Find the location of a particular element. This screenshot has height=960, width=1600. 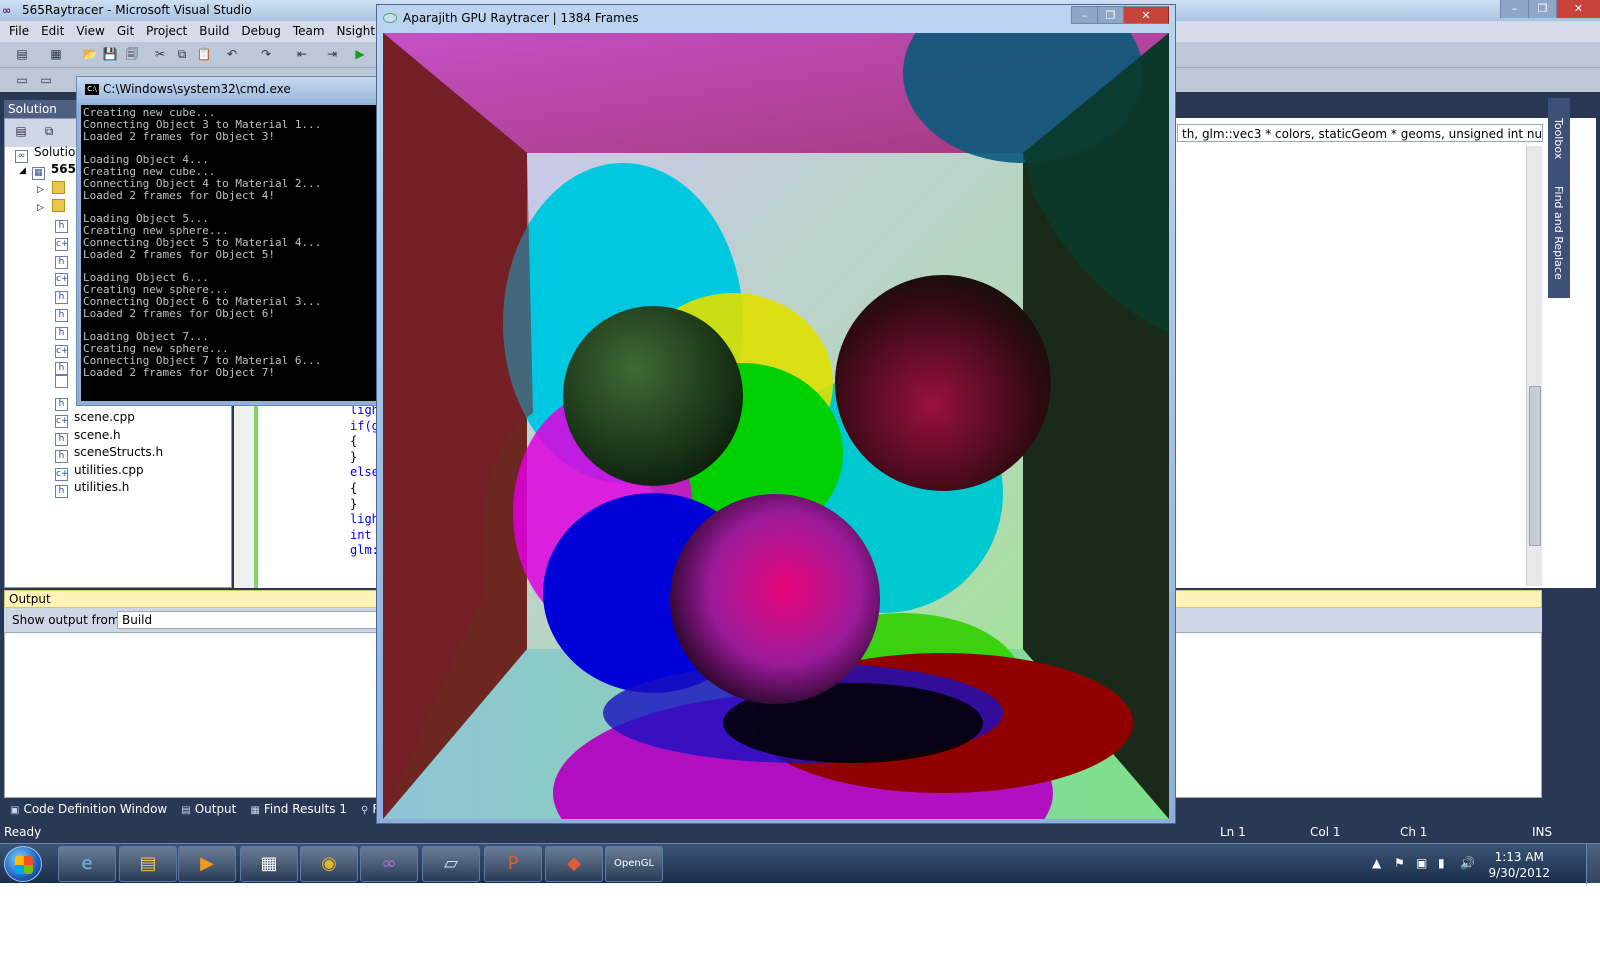

notepad-icon: ▱ is located at coordinates (451, 864).